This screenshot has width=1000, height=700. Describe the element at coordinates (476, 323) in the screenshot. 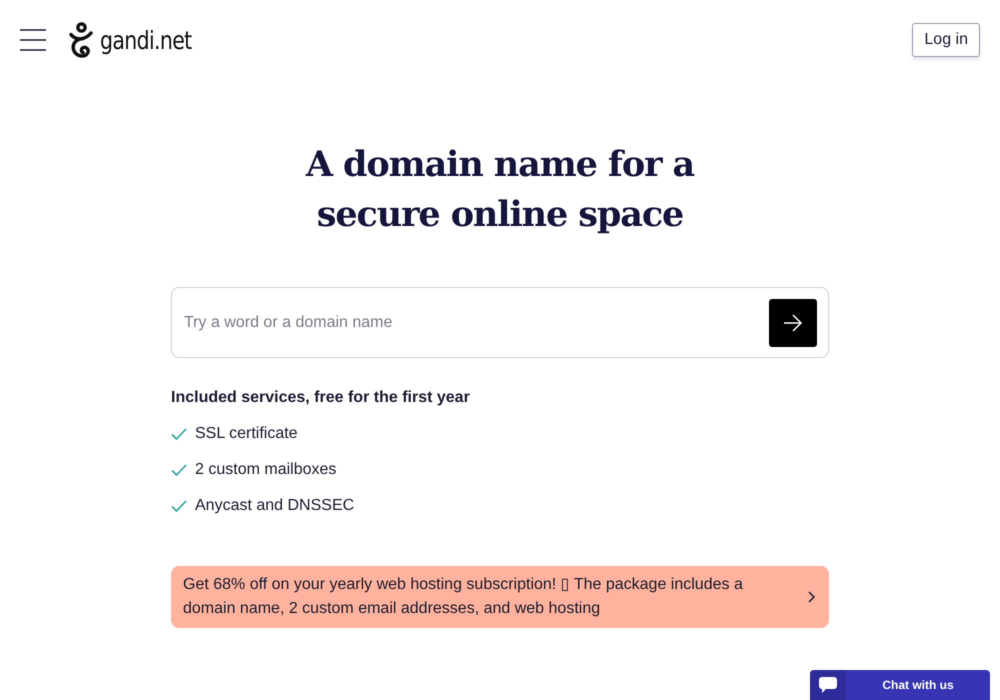

I see `search-field: Try a word or a domain name` at that location.